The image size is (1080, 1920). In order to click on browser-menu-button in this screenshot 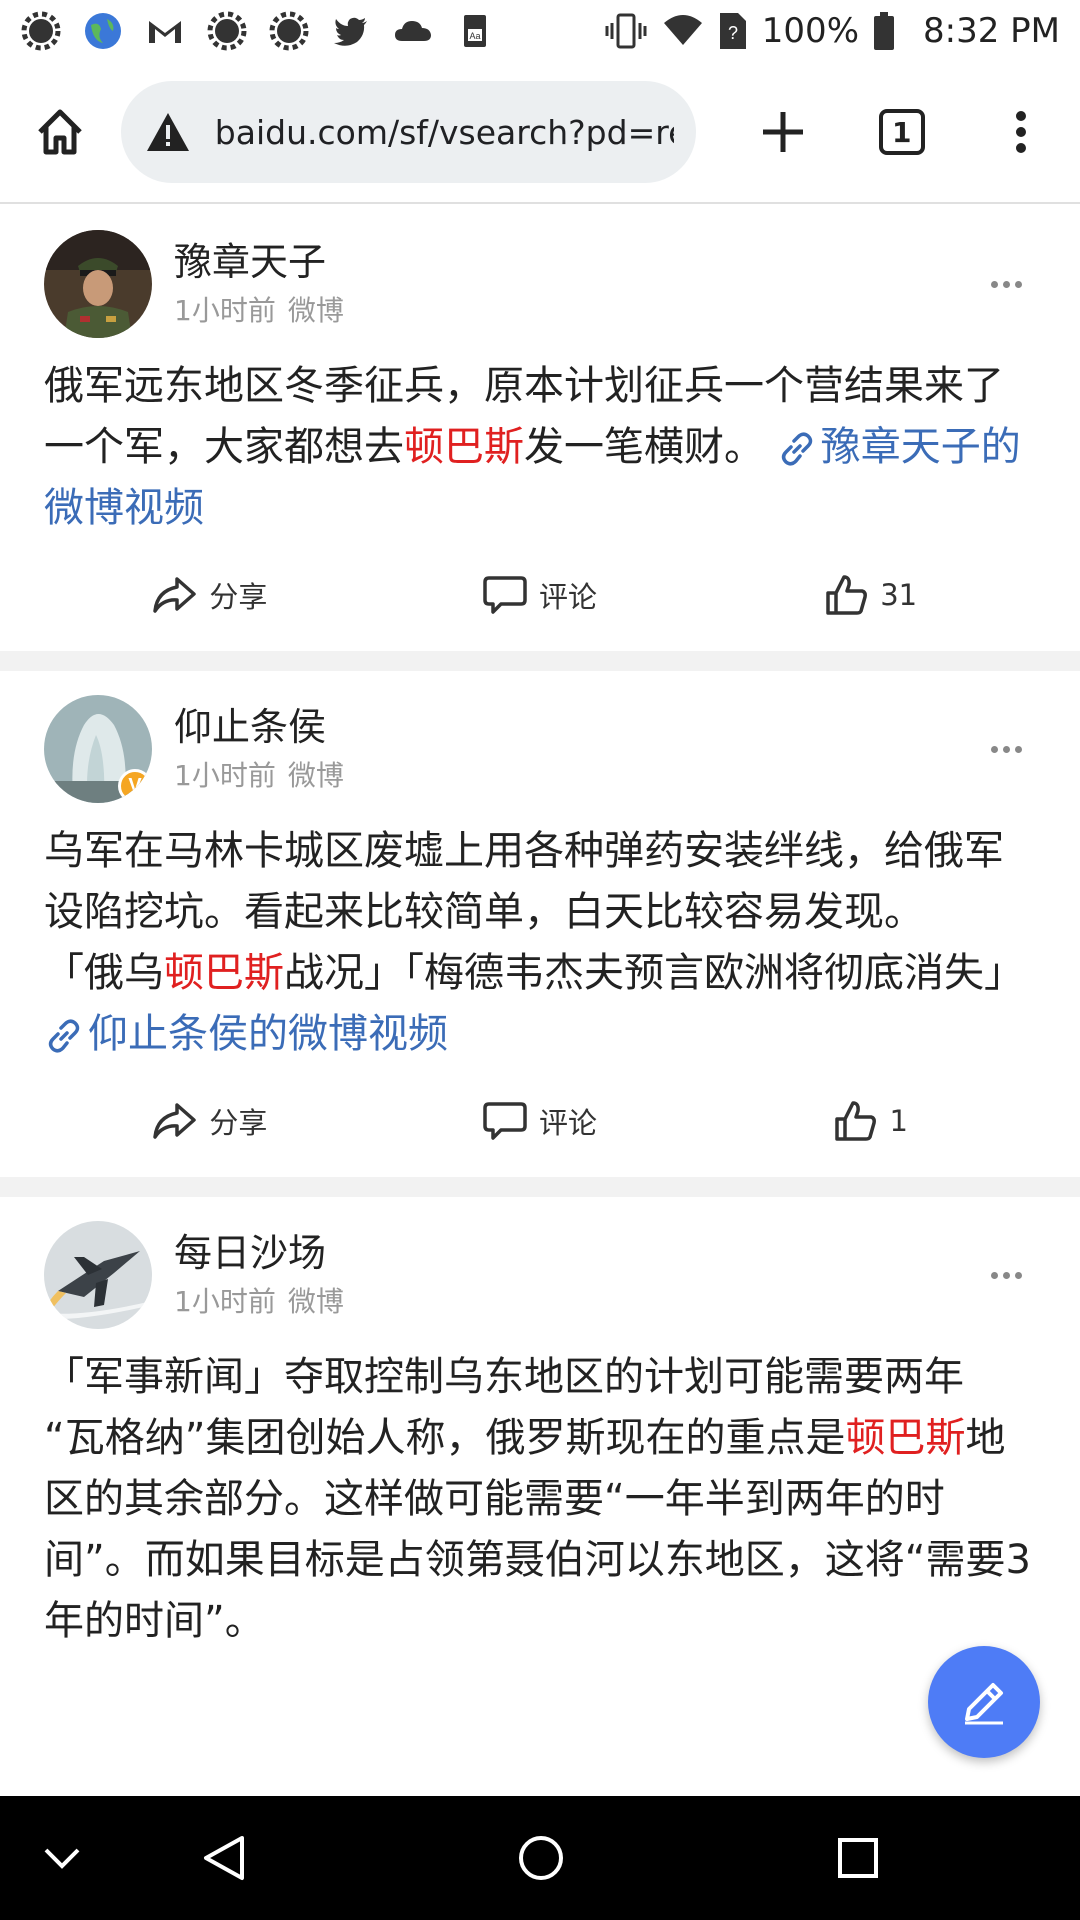, I will do `click(1020, 132)`.